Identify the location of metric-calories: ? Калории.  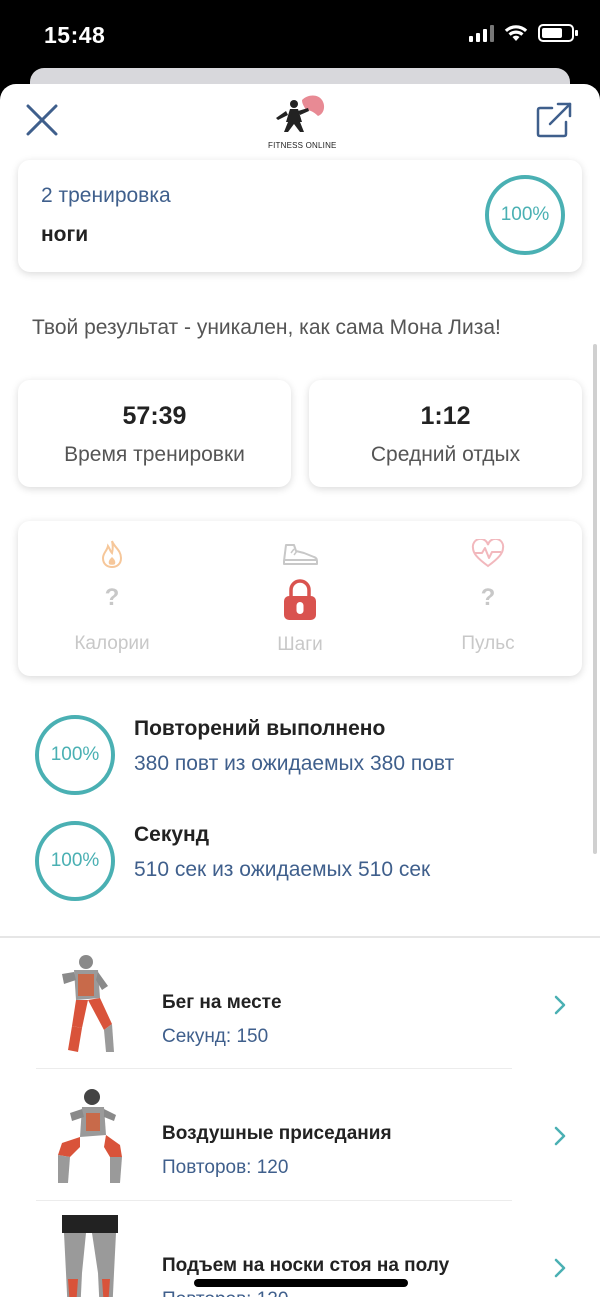
(112, 598).